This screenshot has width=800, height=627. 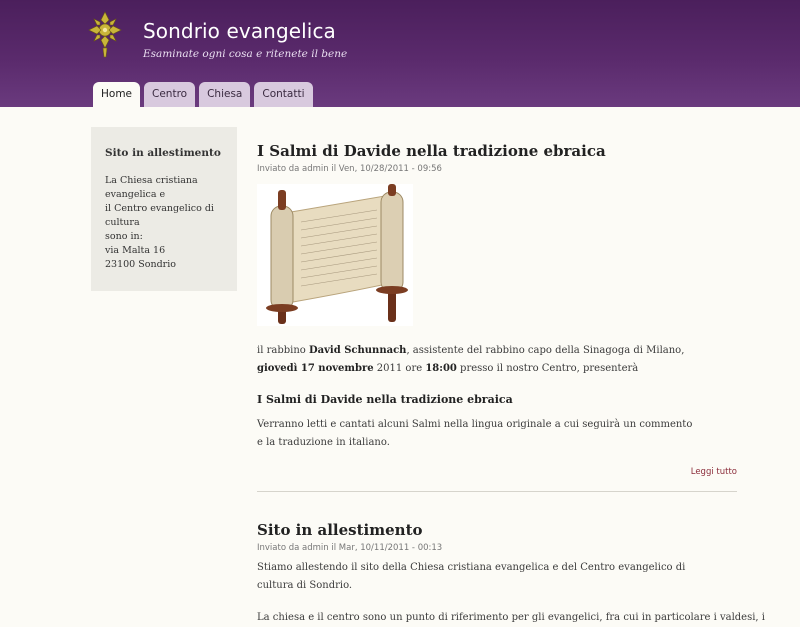 What do you see at coordinates (135, 250) in the screenshot?
I see `sidebar-line: via Malta 16` at bounding box center [135, 250].